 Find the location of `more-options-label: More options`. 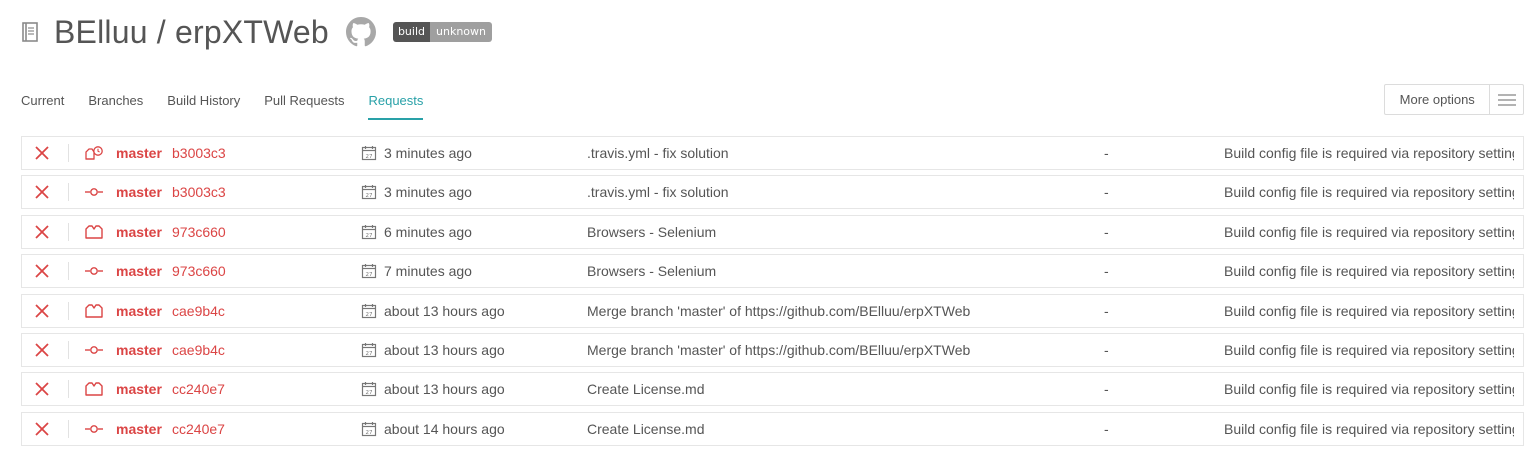

more-options-label: More options is located at coordinates (1437, 99).